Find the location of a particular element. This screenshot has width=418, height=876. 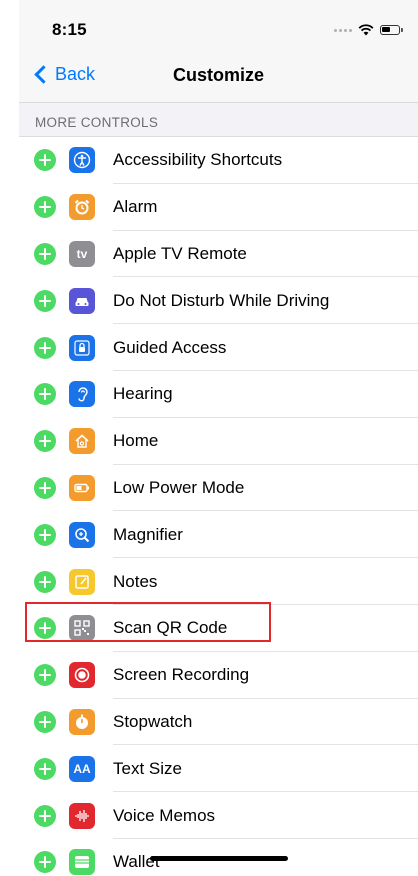

control-label: Magnifier is located at coordinates (148, 534).